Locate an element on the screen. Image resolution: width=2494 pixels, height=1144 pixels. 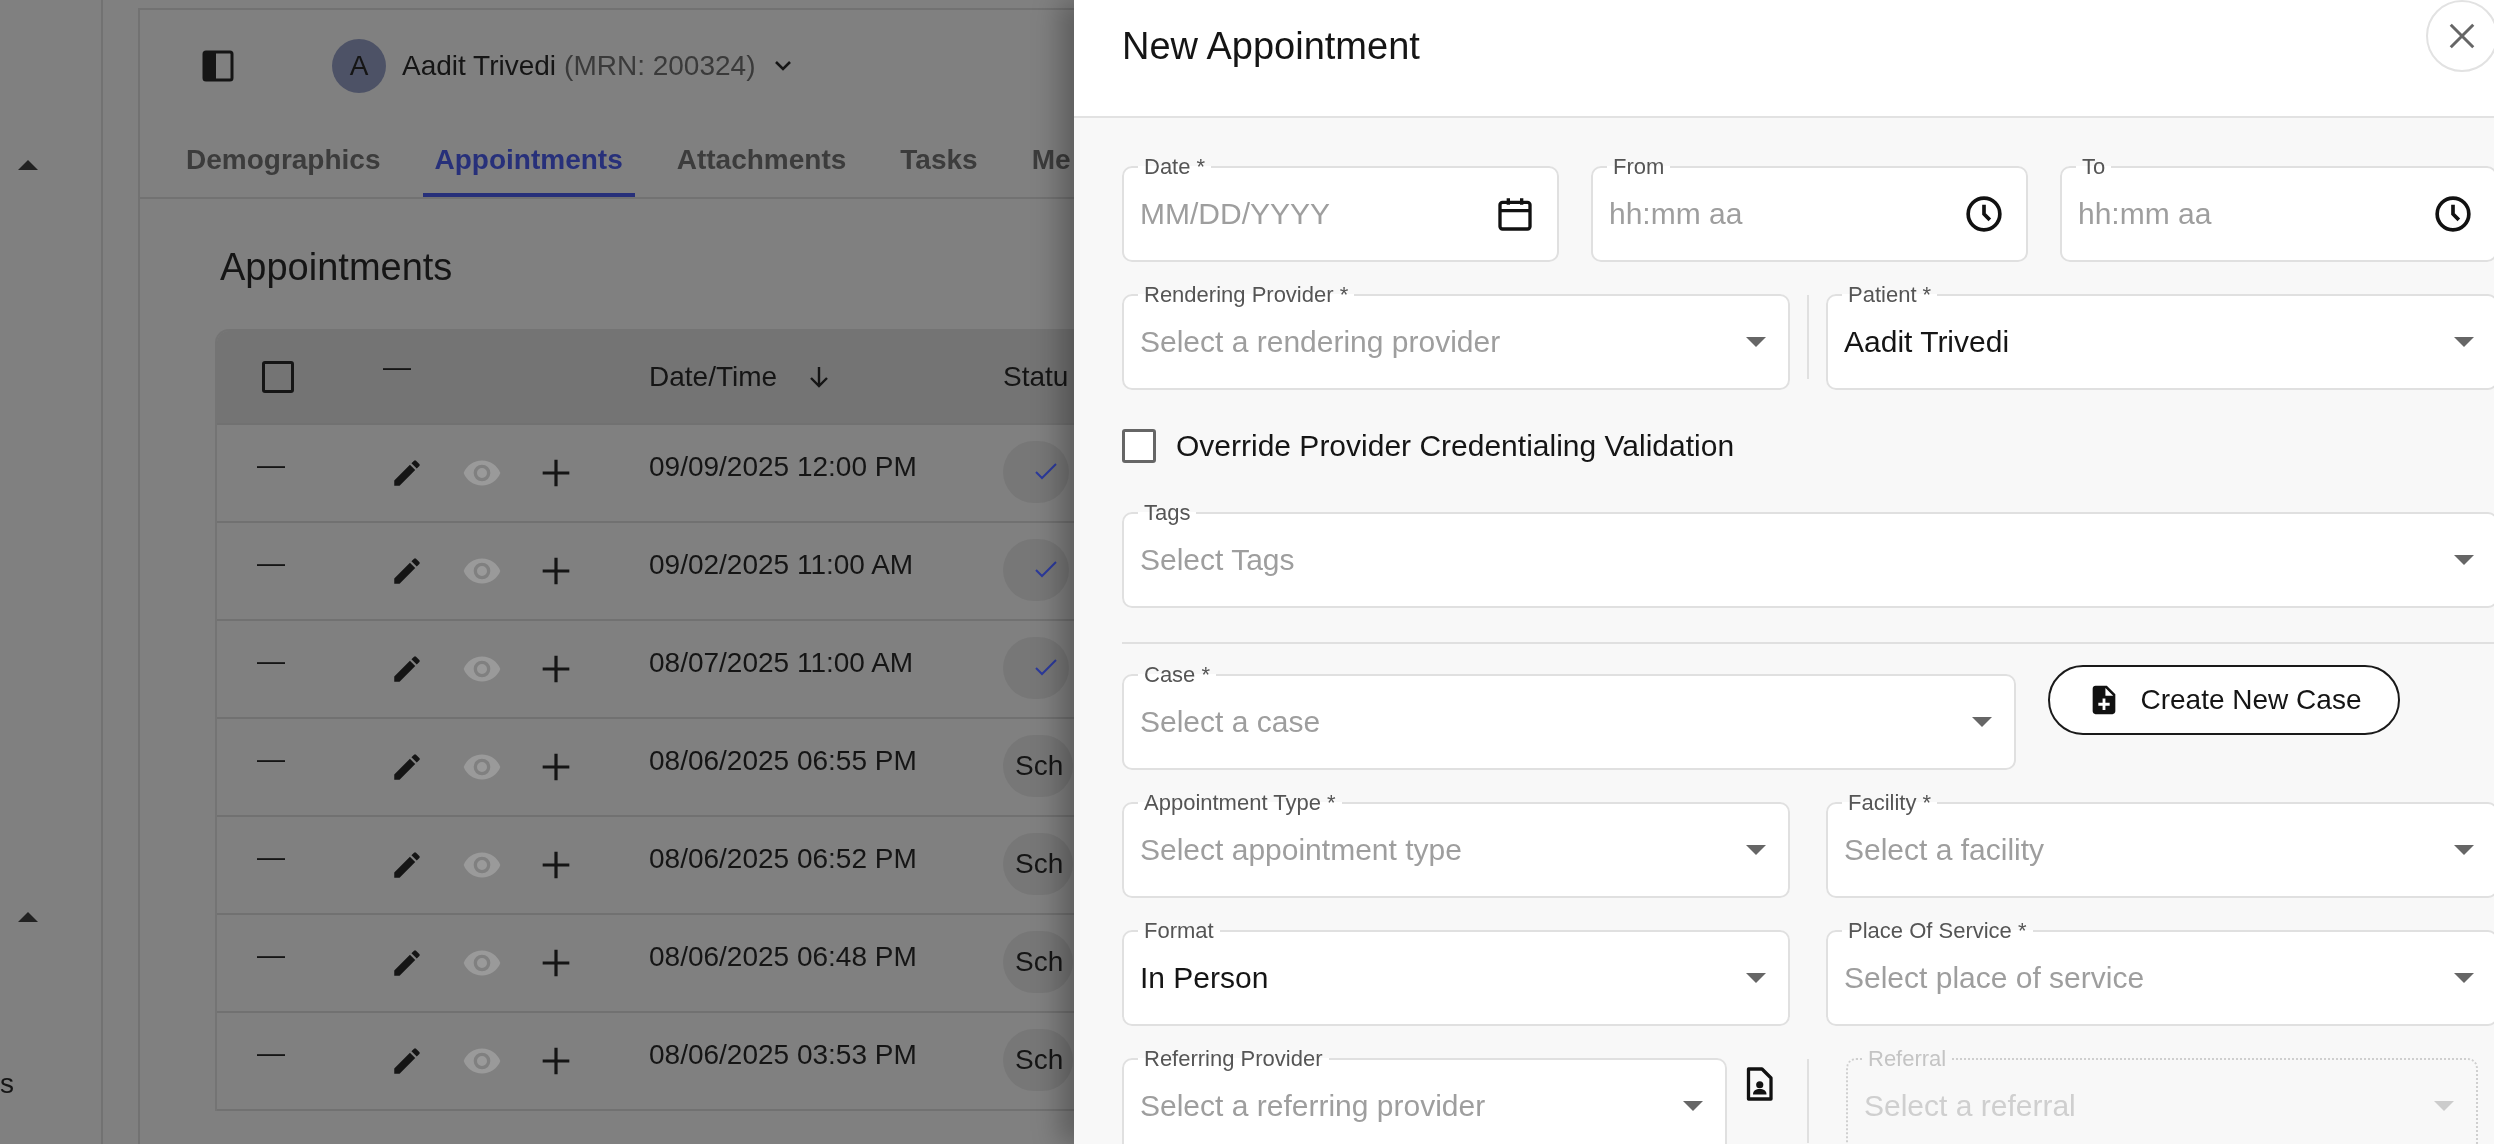
close-icon is located at coordinates (2462, 36).